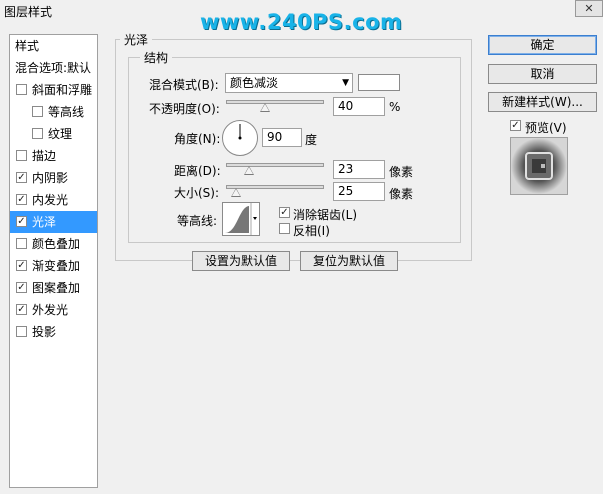 Image resolution: width=603 pixels, height=494 pixels. What do you see at coordinates (44, 156) in the screenshot?
I see `sidebar-item-label: 描边` at bounding box center [44, 156].